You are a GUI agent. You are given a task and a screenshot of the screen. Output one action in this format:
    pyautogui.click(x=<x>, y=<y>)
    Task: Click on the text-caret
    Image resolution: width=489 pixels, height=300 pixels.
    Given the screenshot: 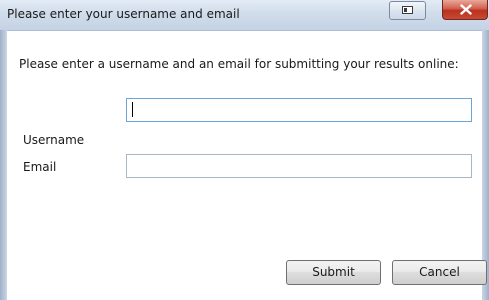 What is the action you would take?
    pyautogui.click(x=132, y=109)
    